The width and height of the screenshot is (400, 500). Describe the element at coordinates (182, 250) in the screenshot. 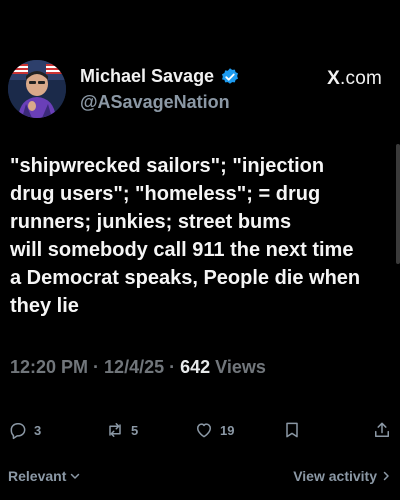

I see `post-text-line: will somebody call 911 the next time` at that location.